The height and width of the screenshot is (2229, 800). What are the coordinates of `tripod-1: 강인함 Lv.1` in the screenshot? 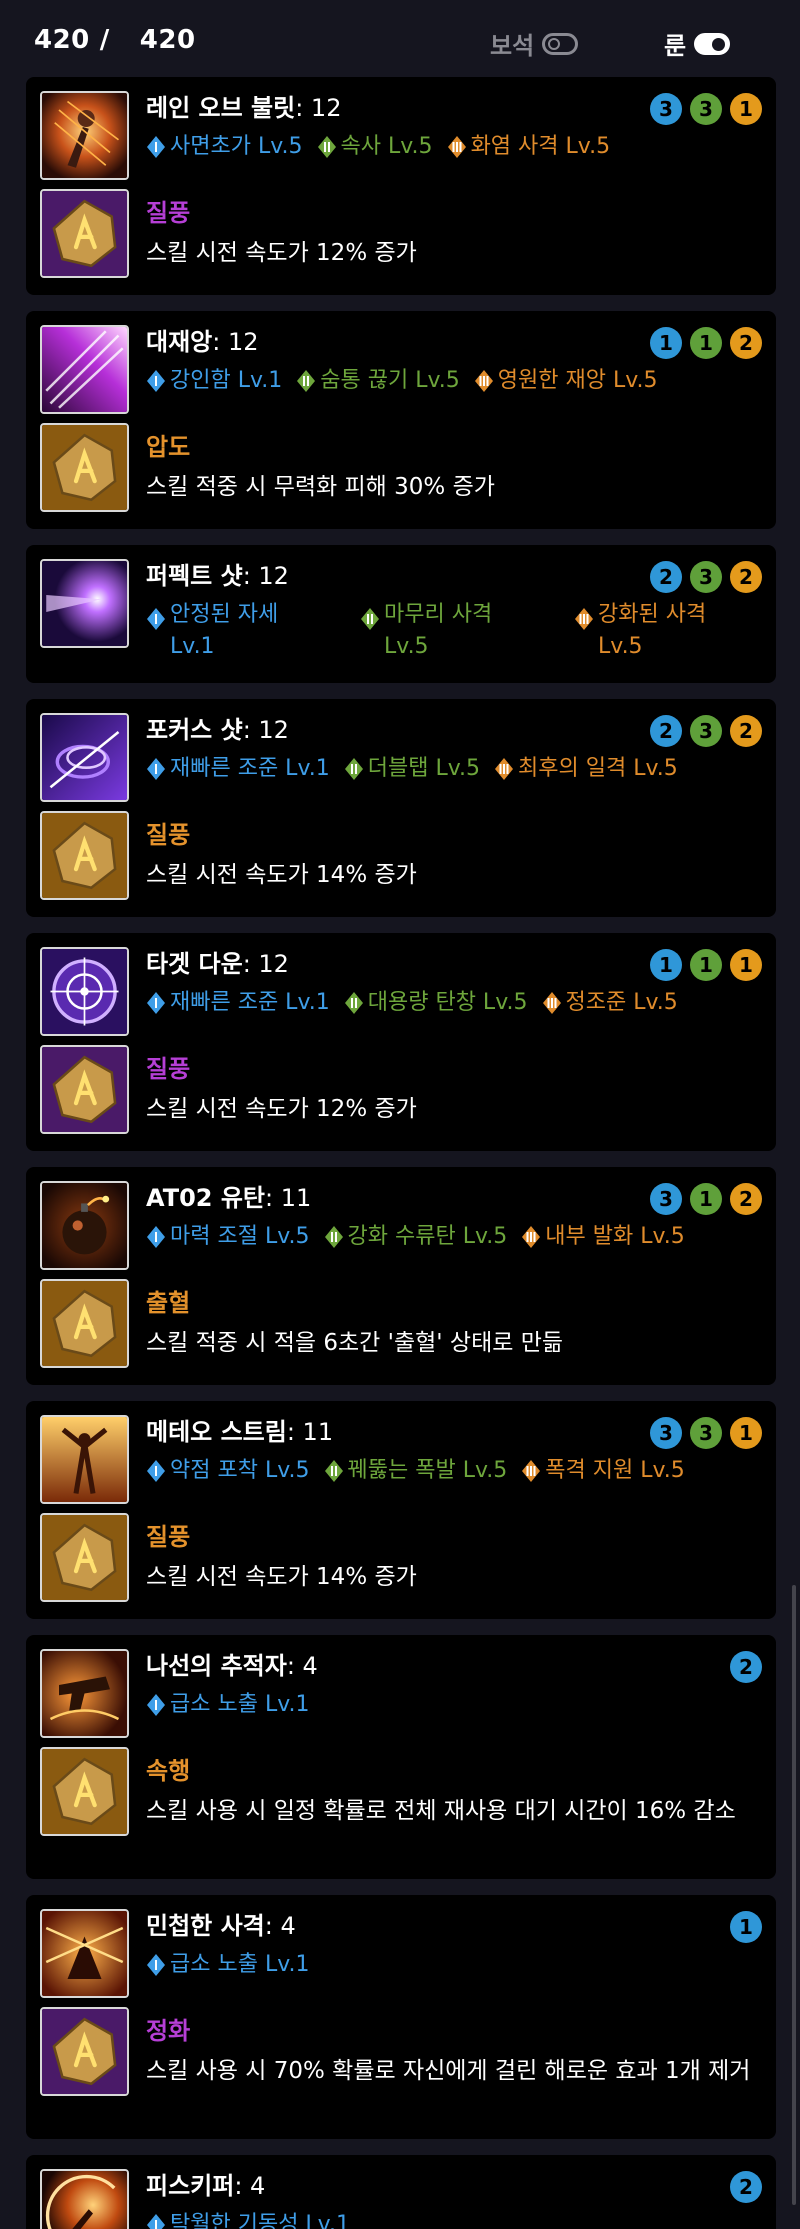 It's located at (214, 381).